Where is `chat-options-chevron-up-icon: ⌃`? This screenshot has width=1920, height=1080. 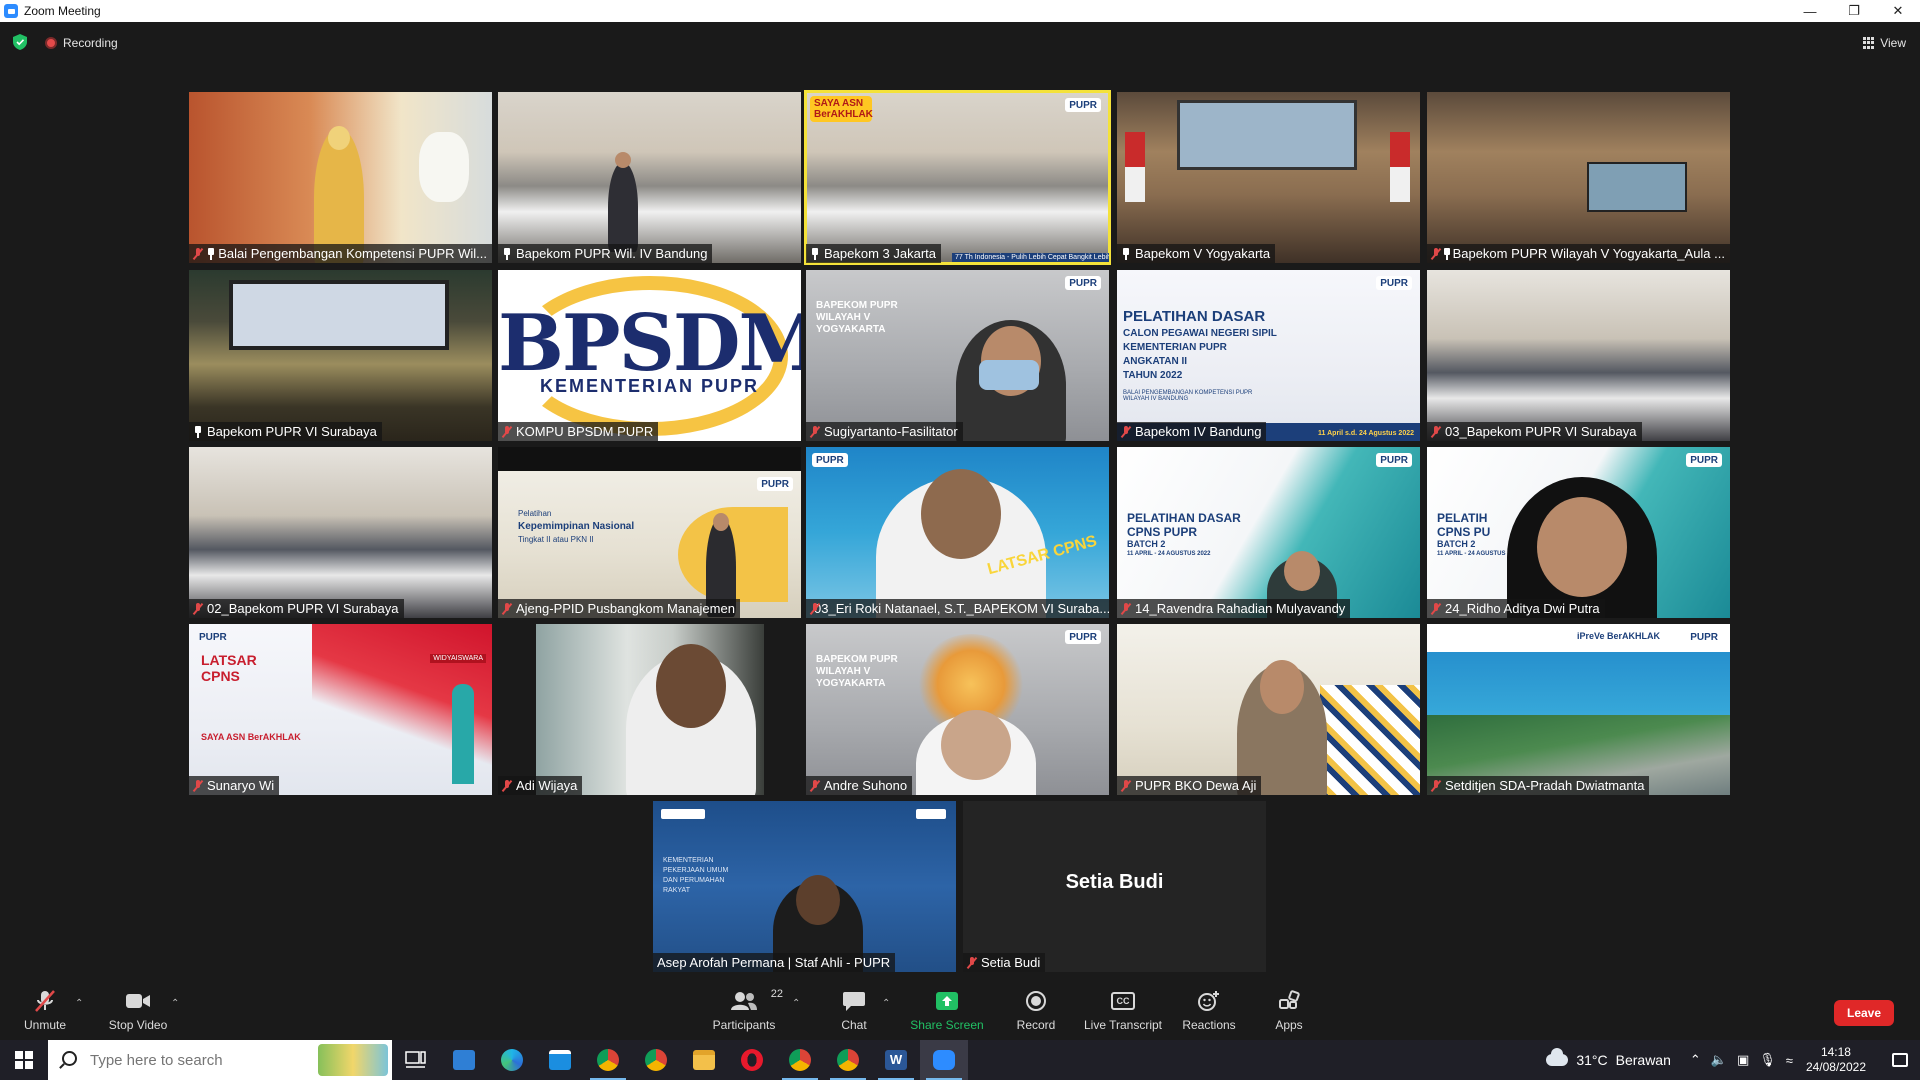 chat-options-chevron-up-icon: ⌃ is located at coordinates (886, 1003).